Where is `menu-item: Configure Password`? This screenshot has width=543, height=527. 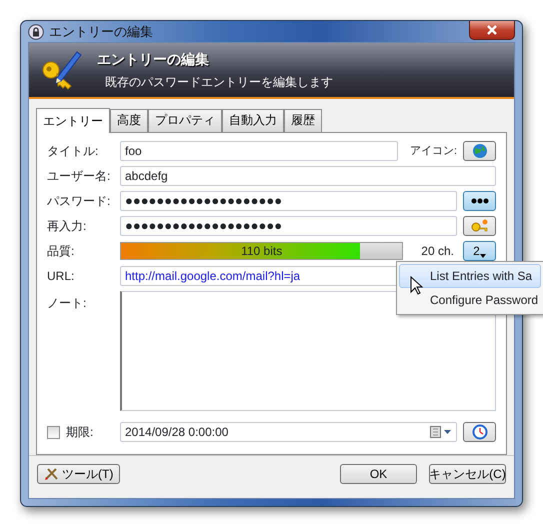 menu-item: Configure Password is located at coordinates (470, 300).